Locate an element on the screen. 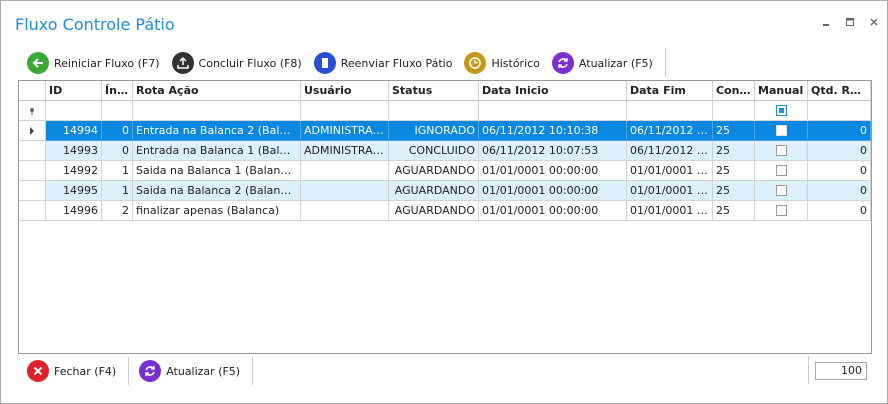 This screenshot has width=888, height=404. current-row-arrow-icon is located at coordinates (32, 131).